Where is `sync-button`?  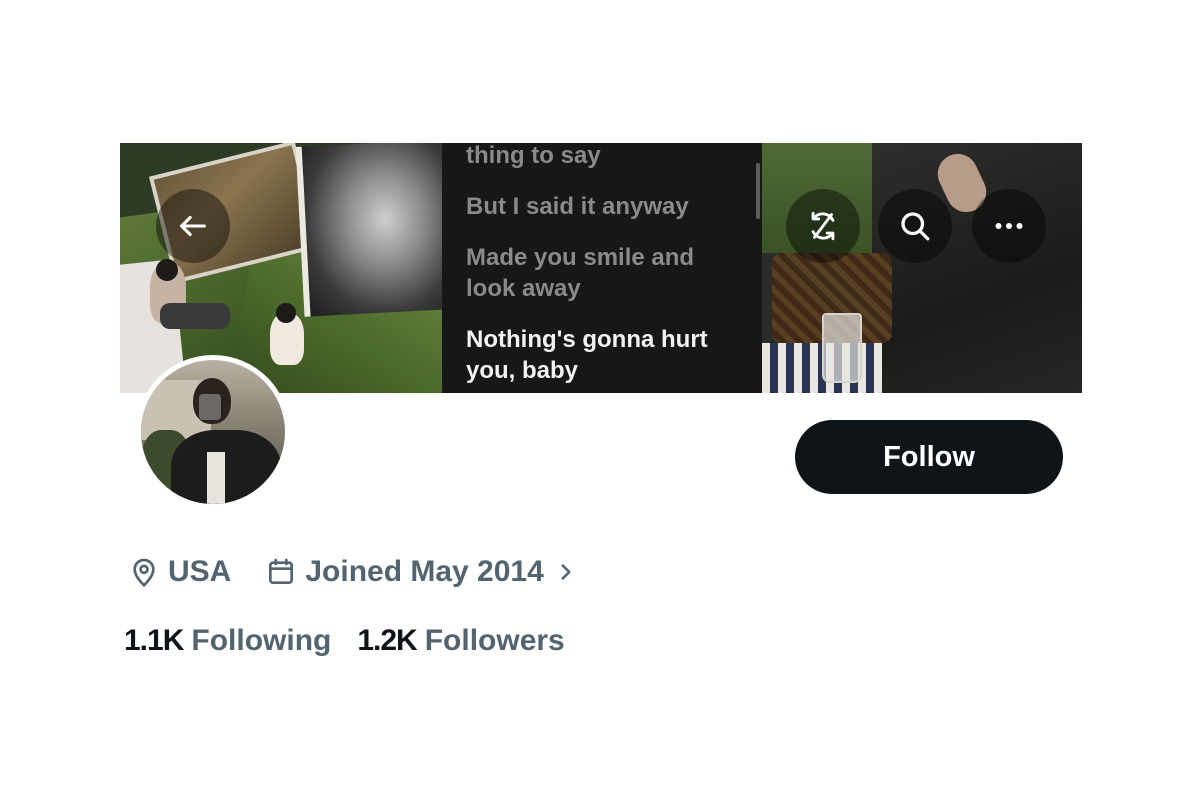 sync-button is located at coordinates (823, 226).